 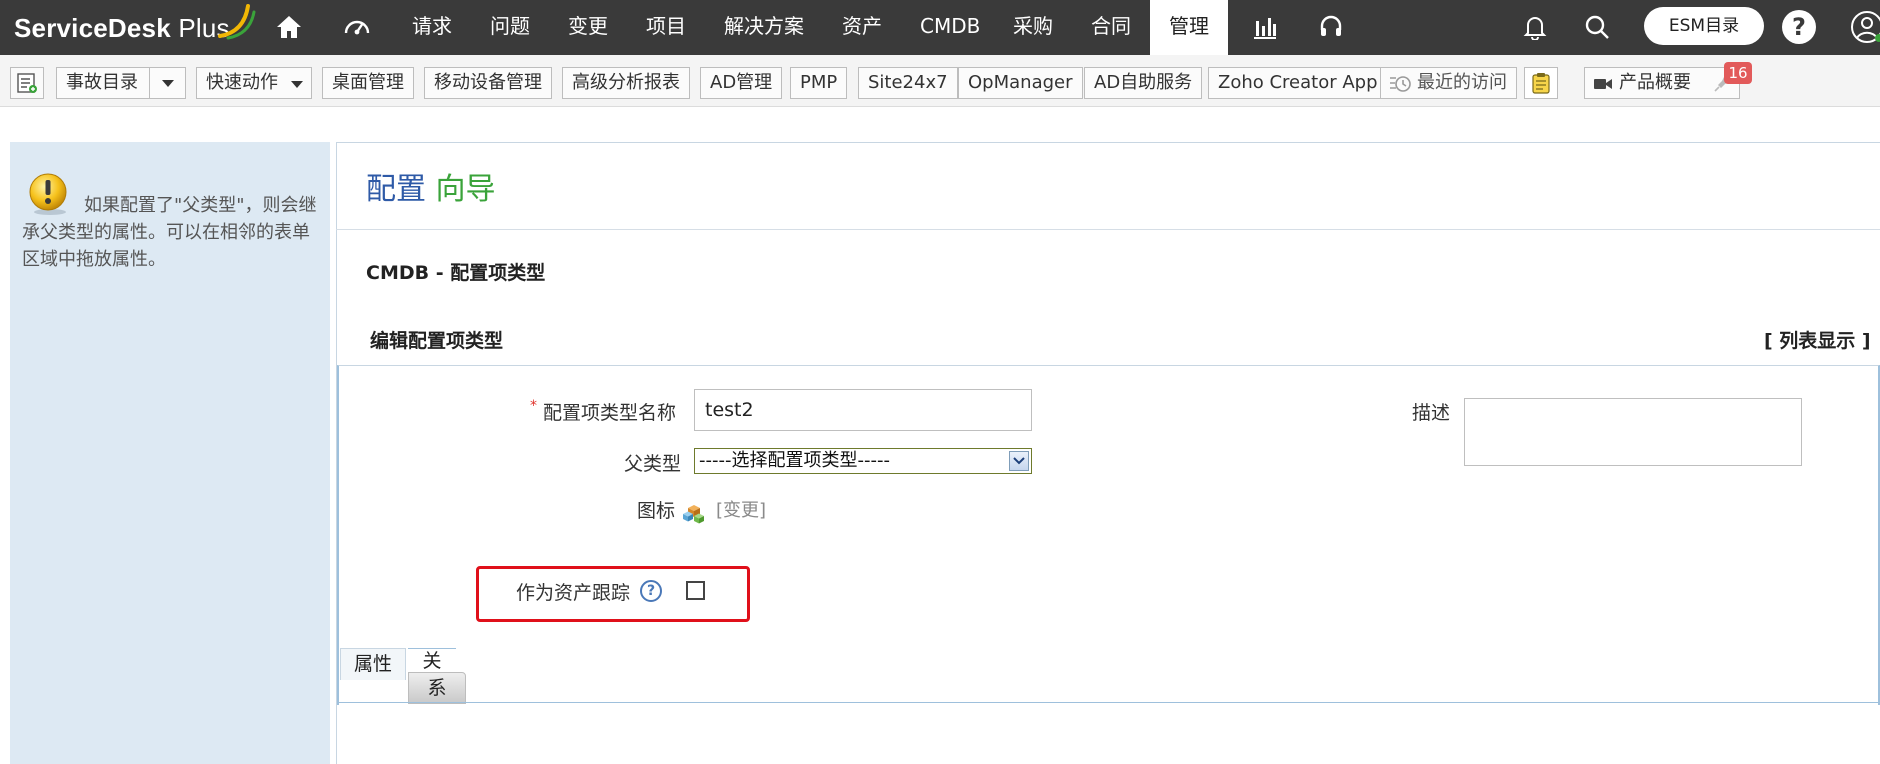 What do you see at coordinates (1189, 27) in the screenshot?
I see `nav-admin: 管理` at bounding box center [1189, 27].